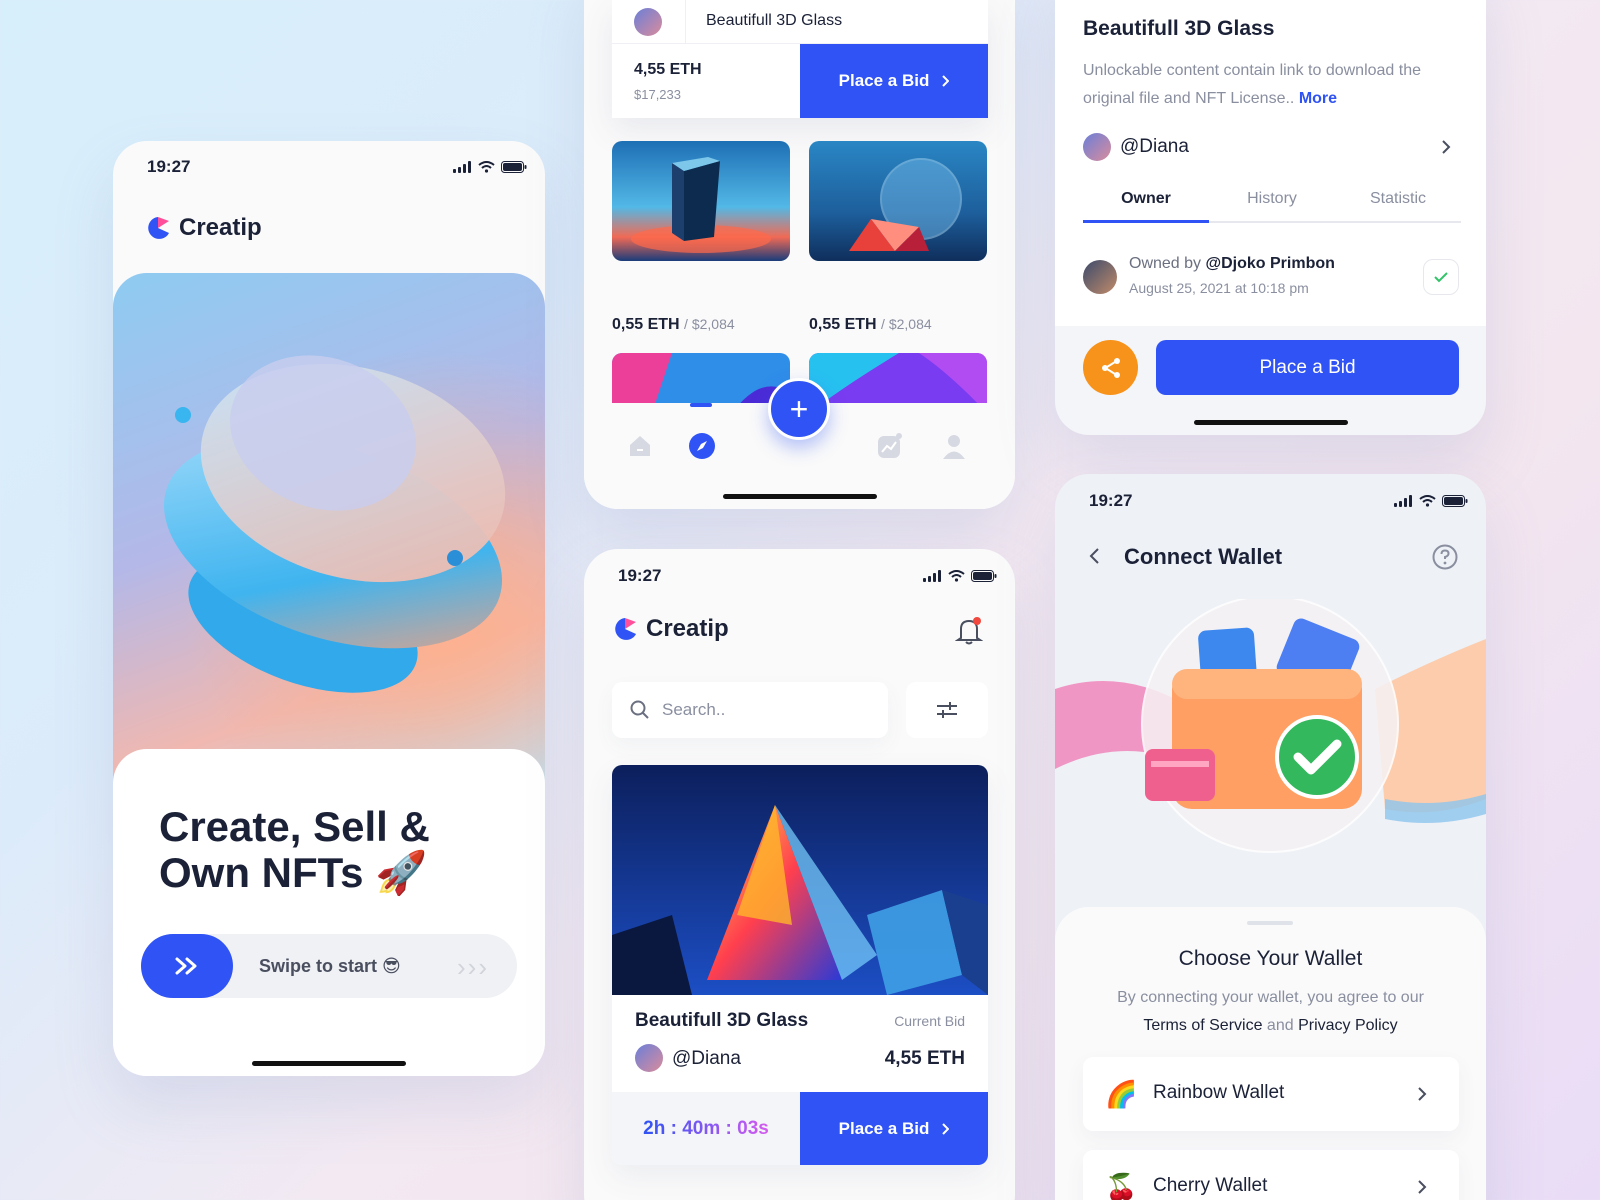  What do you see at coordinates (1095, 556) in the screenshot?
I see `back-chevron-icon` at bounding box center [1095, 556].